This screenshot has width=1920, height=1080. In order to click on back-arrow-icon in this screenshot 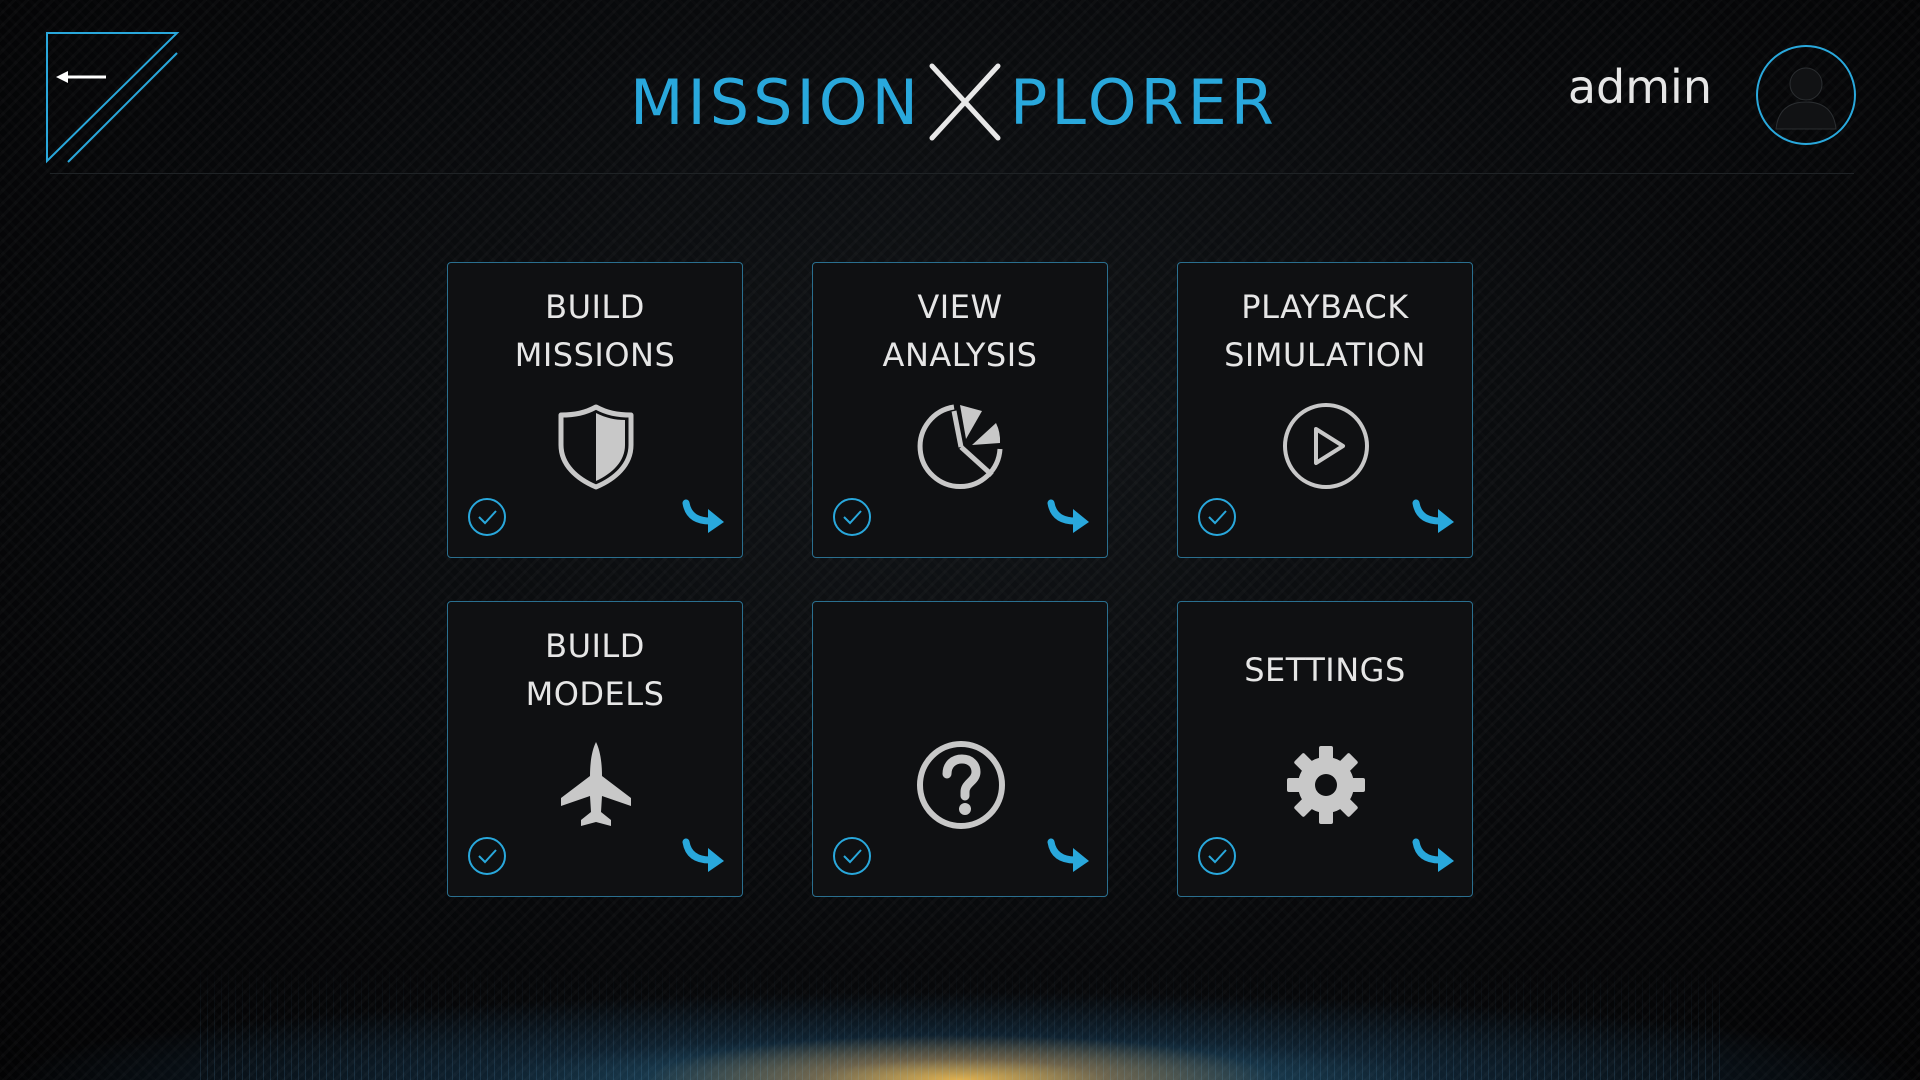, I will do `click(113, 98)`.